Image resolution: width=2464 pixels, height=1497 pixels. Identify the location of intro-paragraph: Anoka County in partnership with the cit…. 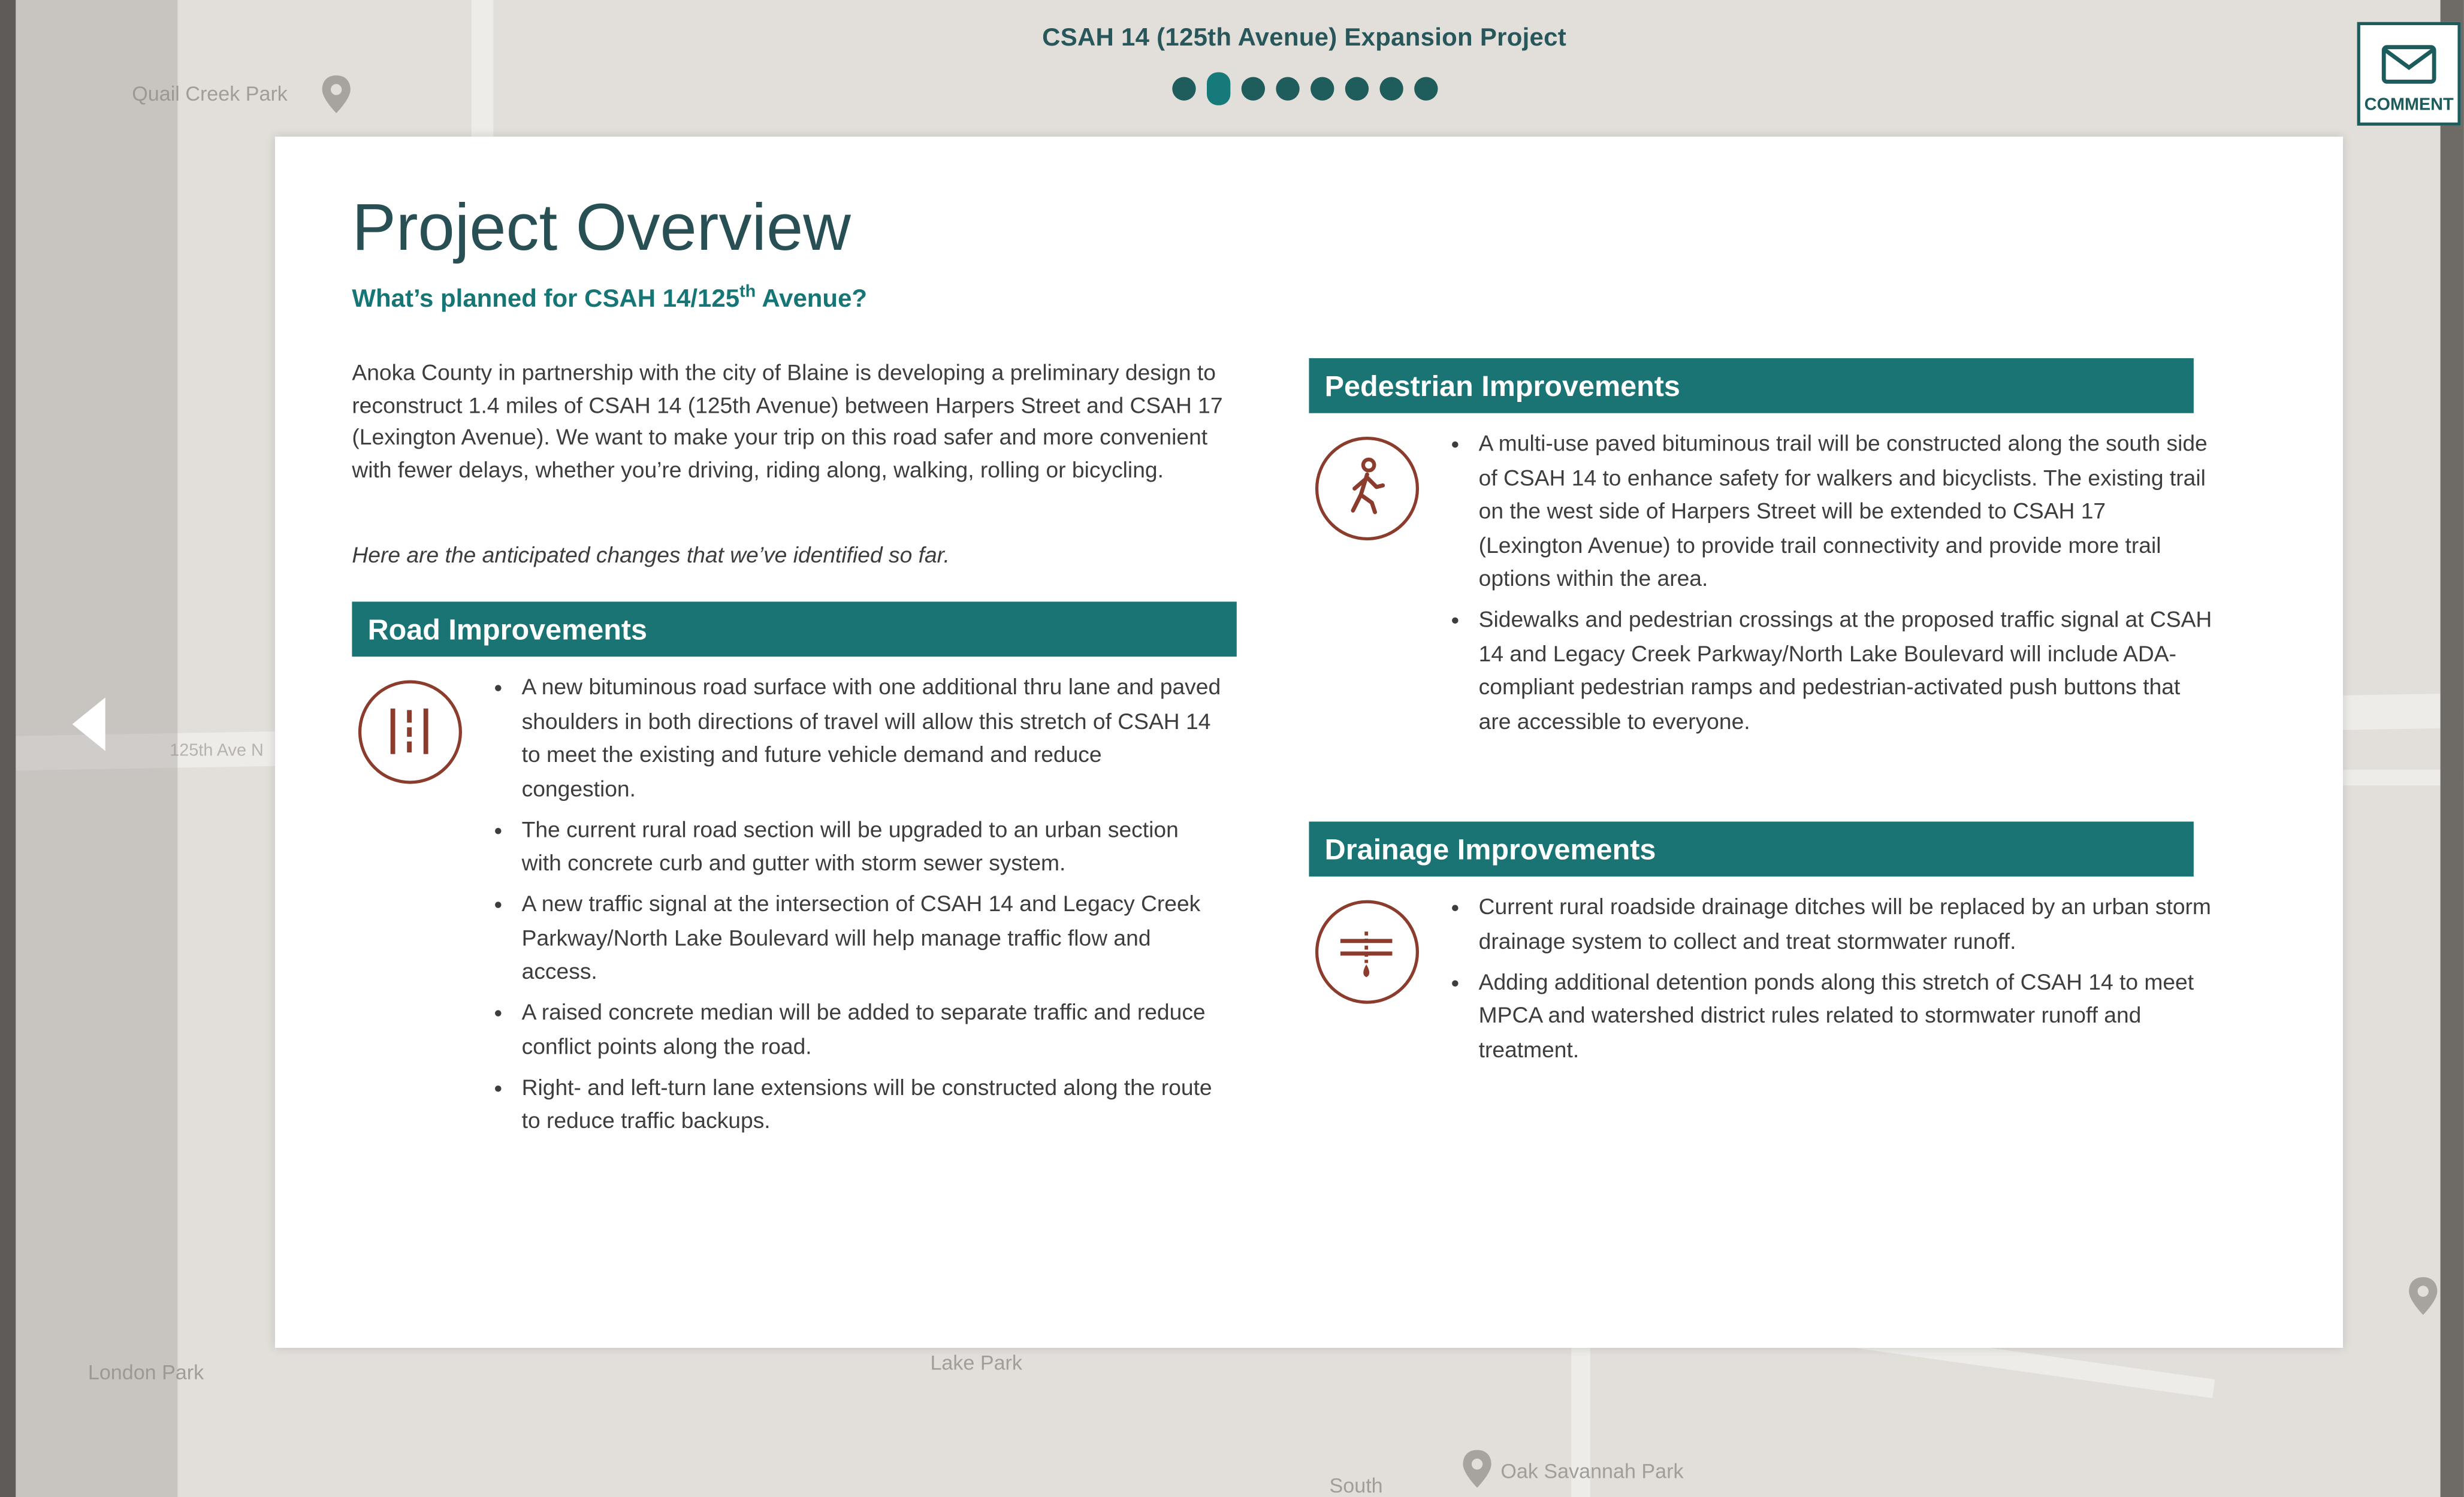
(787, 422).